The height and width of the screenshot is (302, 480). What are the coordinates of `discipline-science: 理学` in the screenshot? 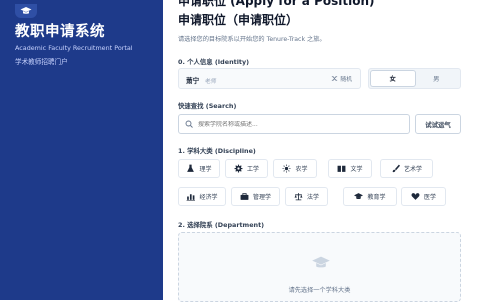 It's located at (199, 168).